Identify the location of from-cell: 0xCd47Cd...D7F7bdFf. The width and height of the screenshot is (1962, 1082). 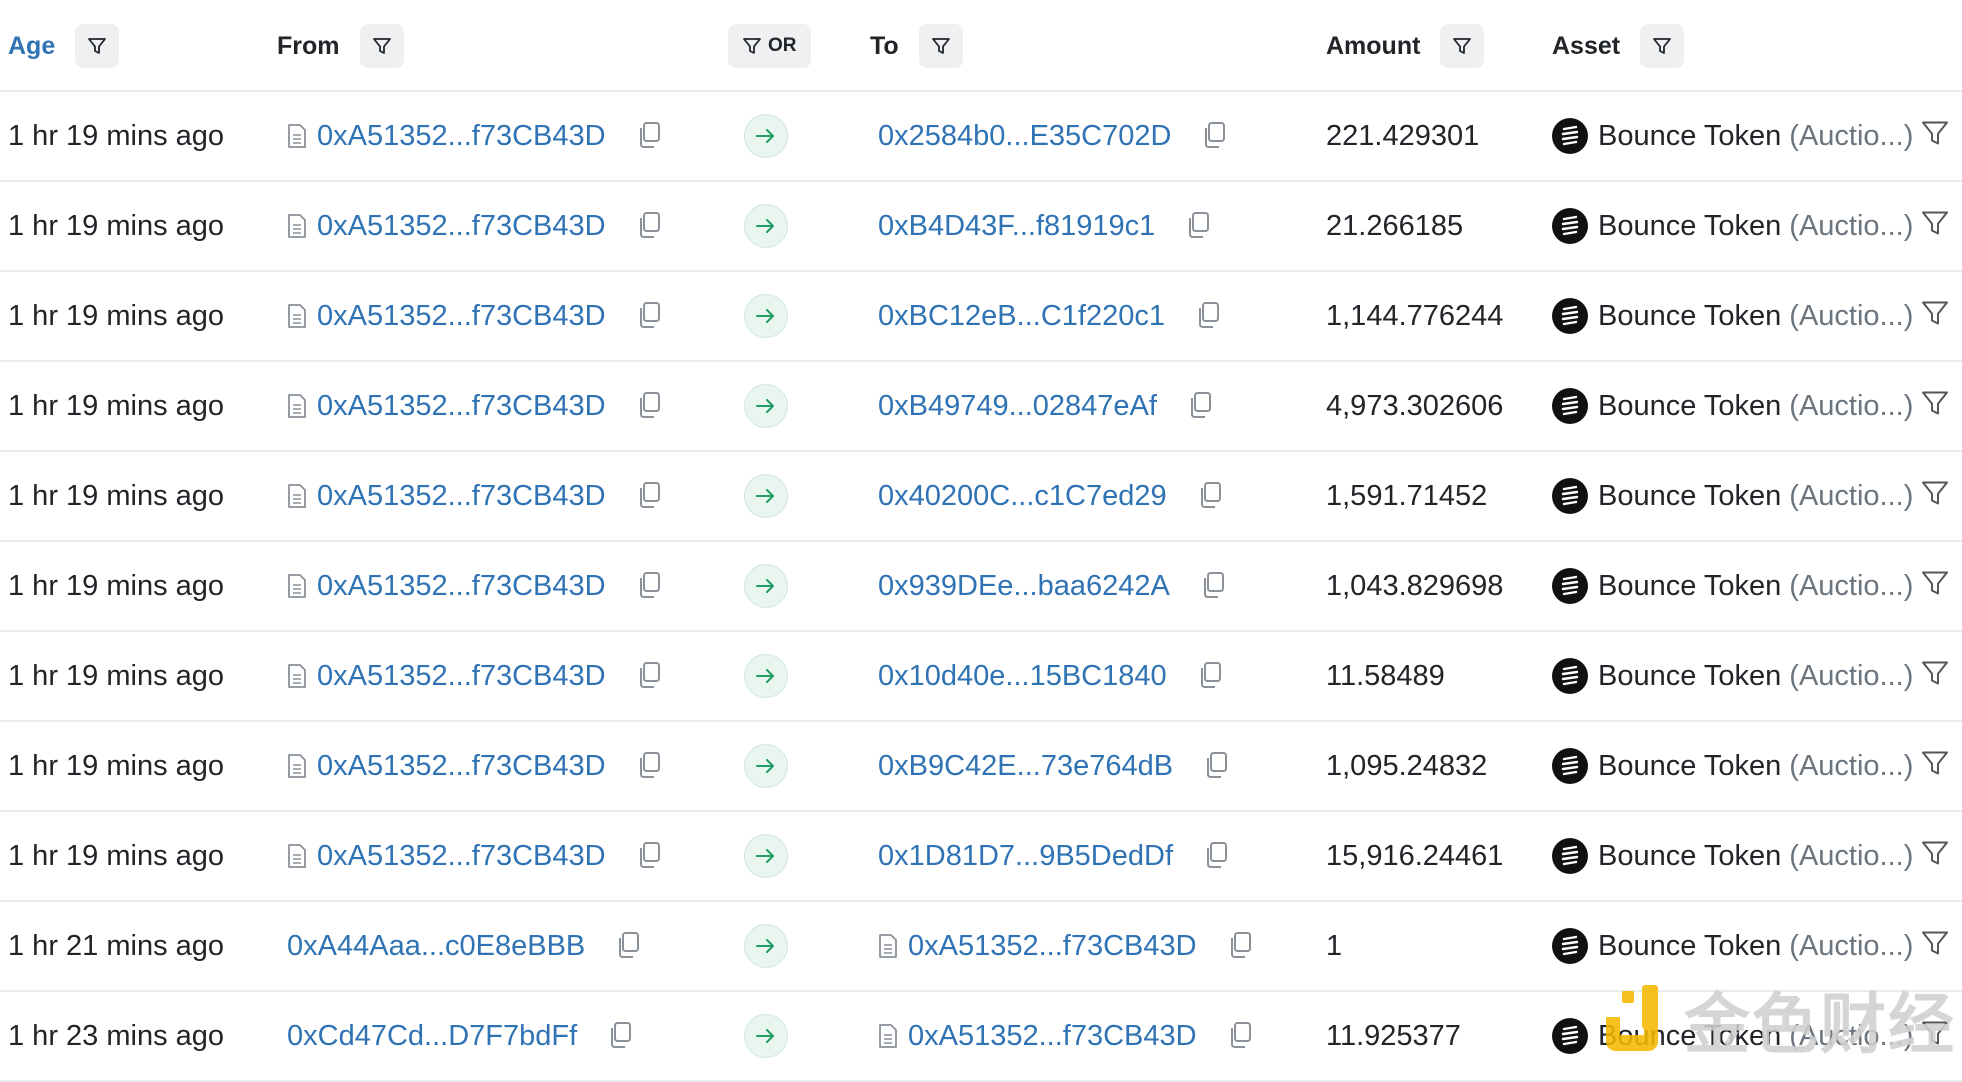
(432, 1036).